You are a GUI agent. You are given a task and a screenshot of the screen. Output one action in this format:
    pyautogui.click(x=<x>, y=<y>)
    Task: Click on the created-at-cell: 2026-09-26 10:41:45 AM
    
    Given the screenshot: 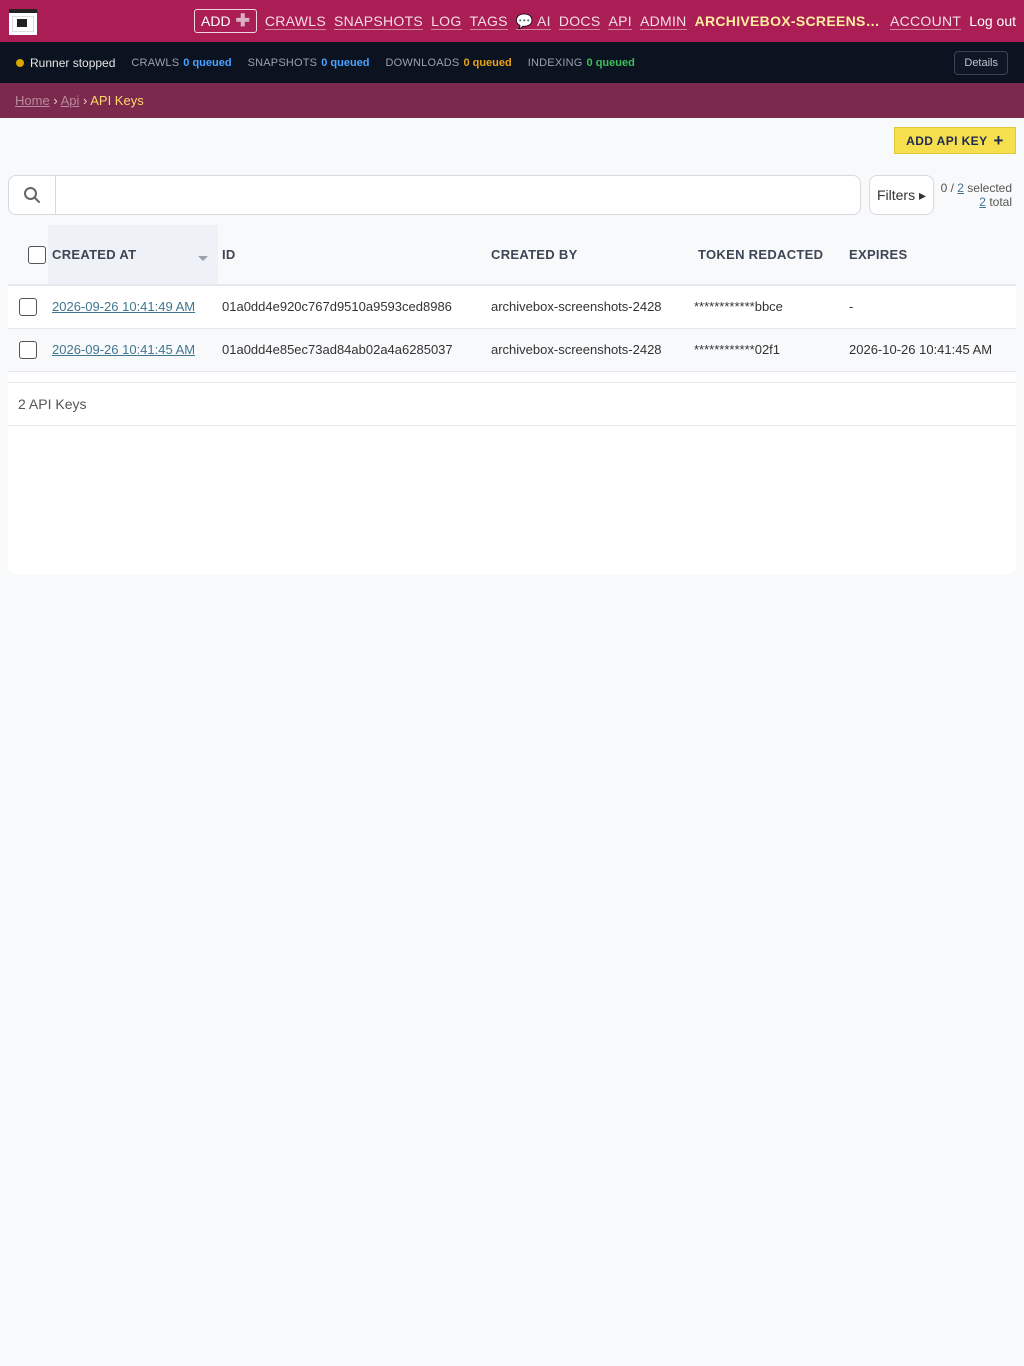 What is the action you would take?
    pyautogui.click(x=133, y=349)
    